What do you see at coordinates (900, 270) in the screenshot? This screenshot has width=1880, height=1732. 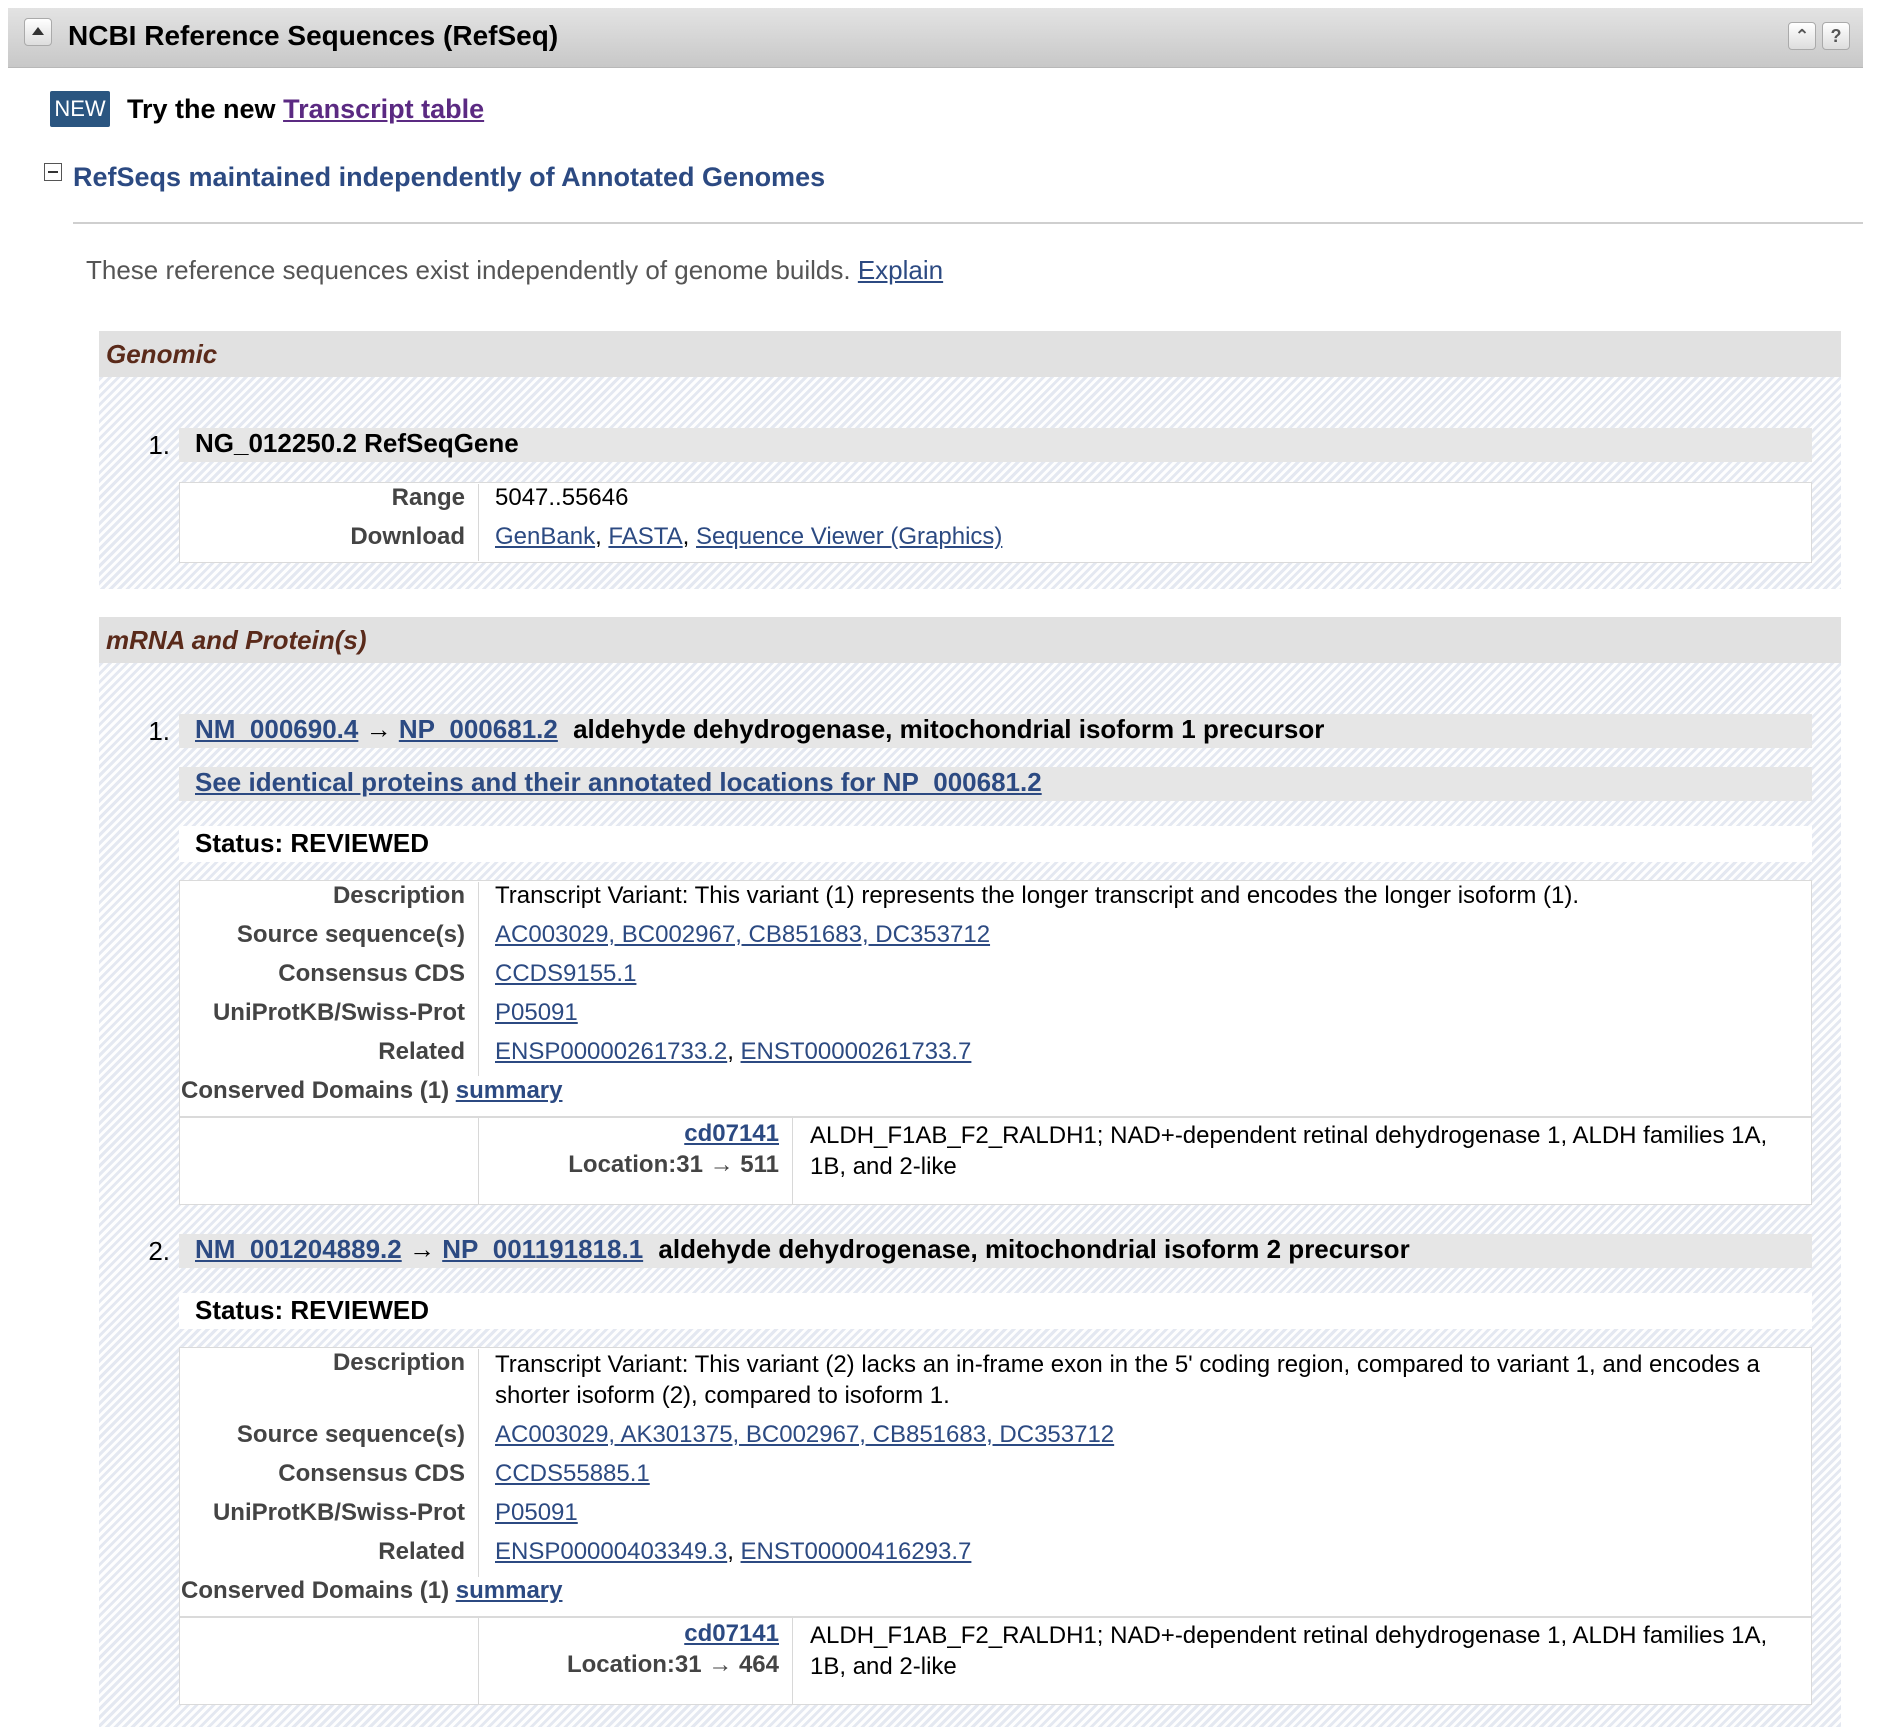 I see `explain-link: Explain` at bounding box center [900, 270].